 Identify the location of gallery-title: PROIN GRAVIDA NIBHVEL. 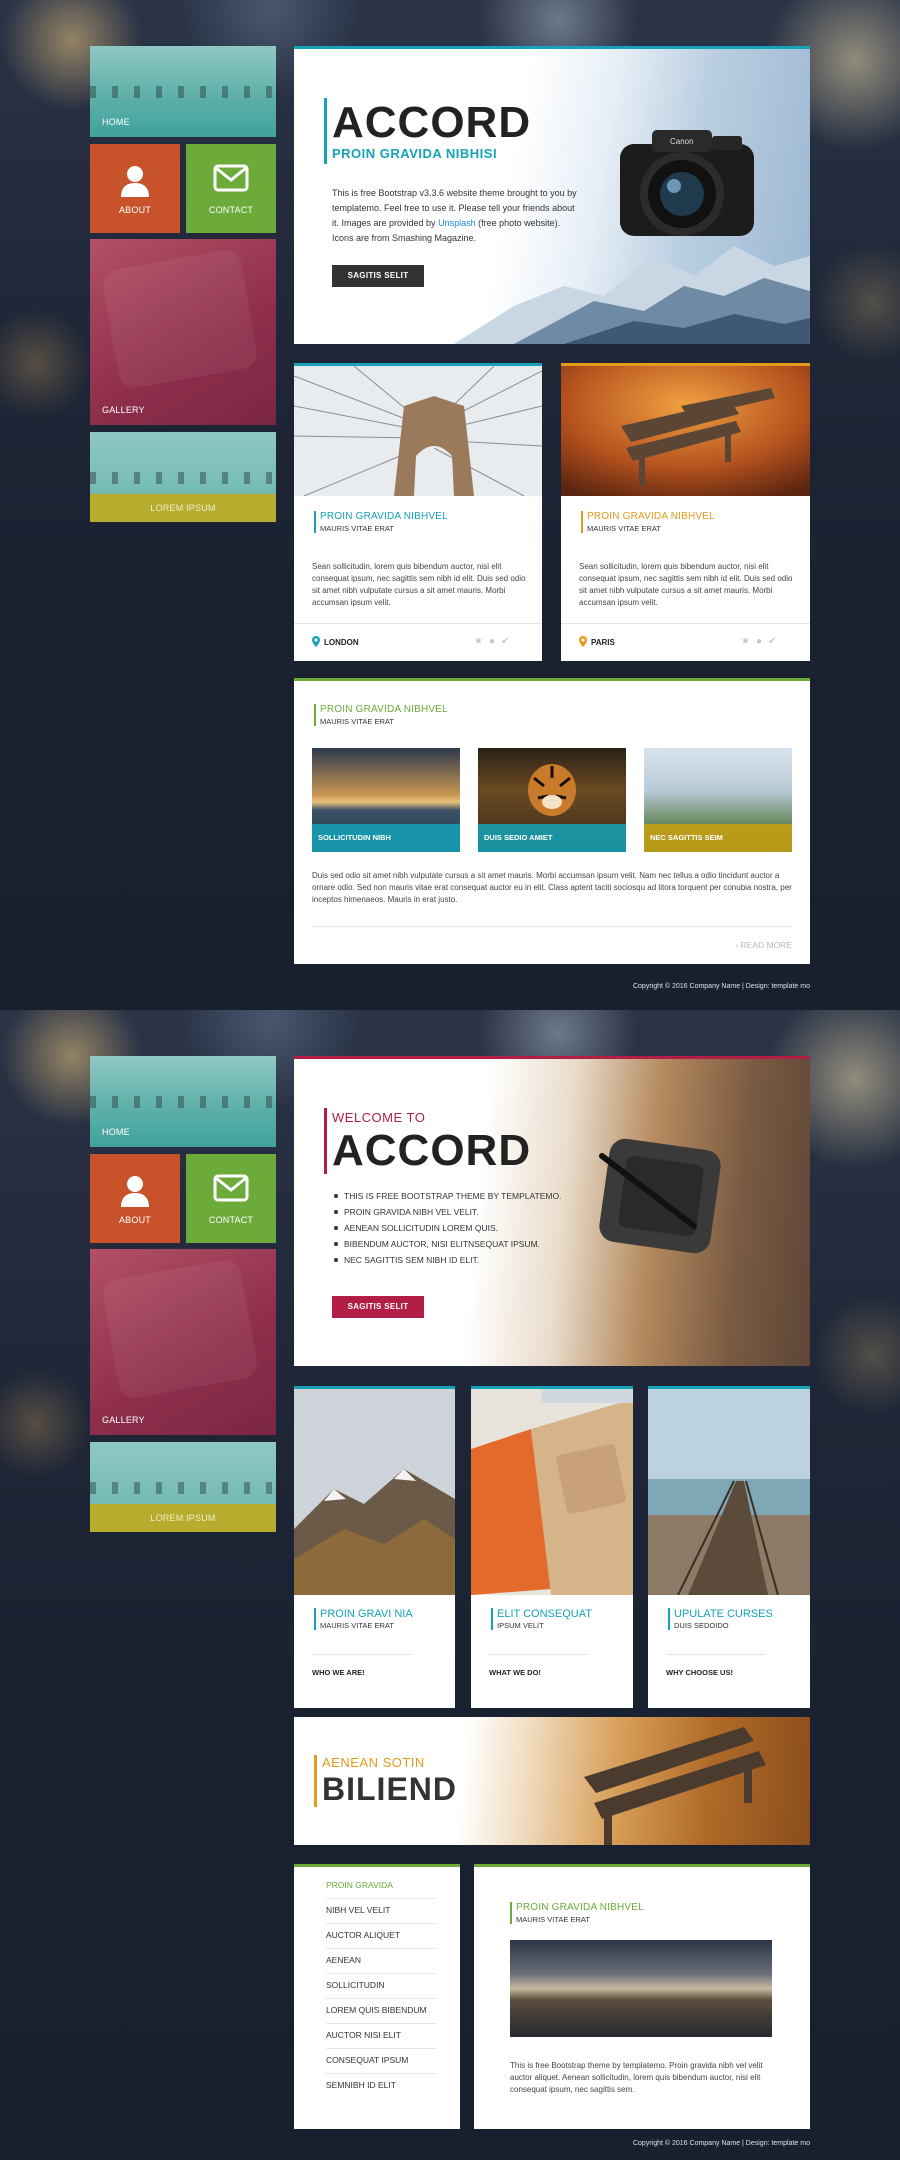
(384, 709).